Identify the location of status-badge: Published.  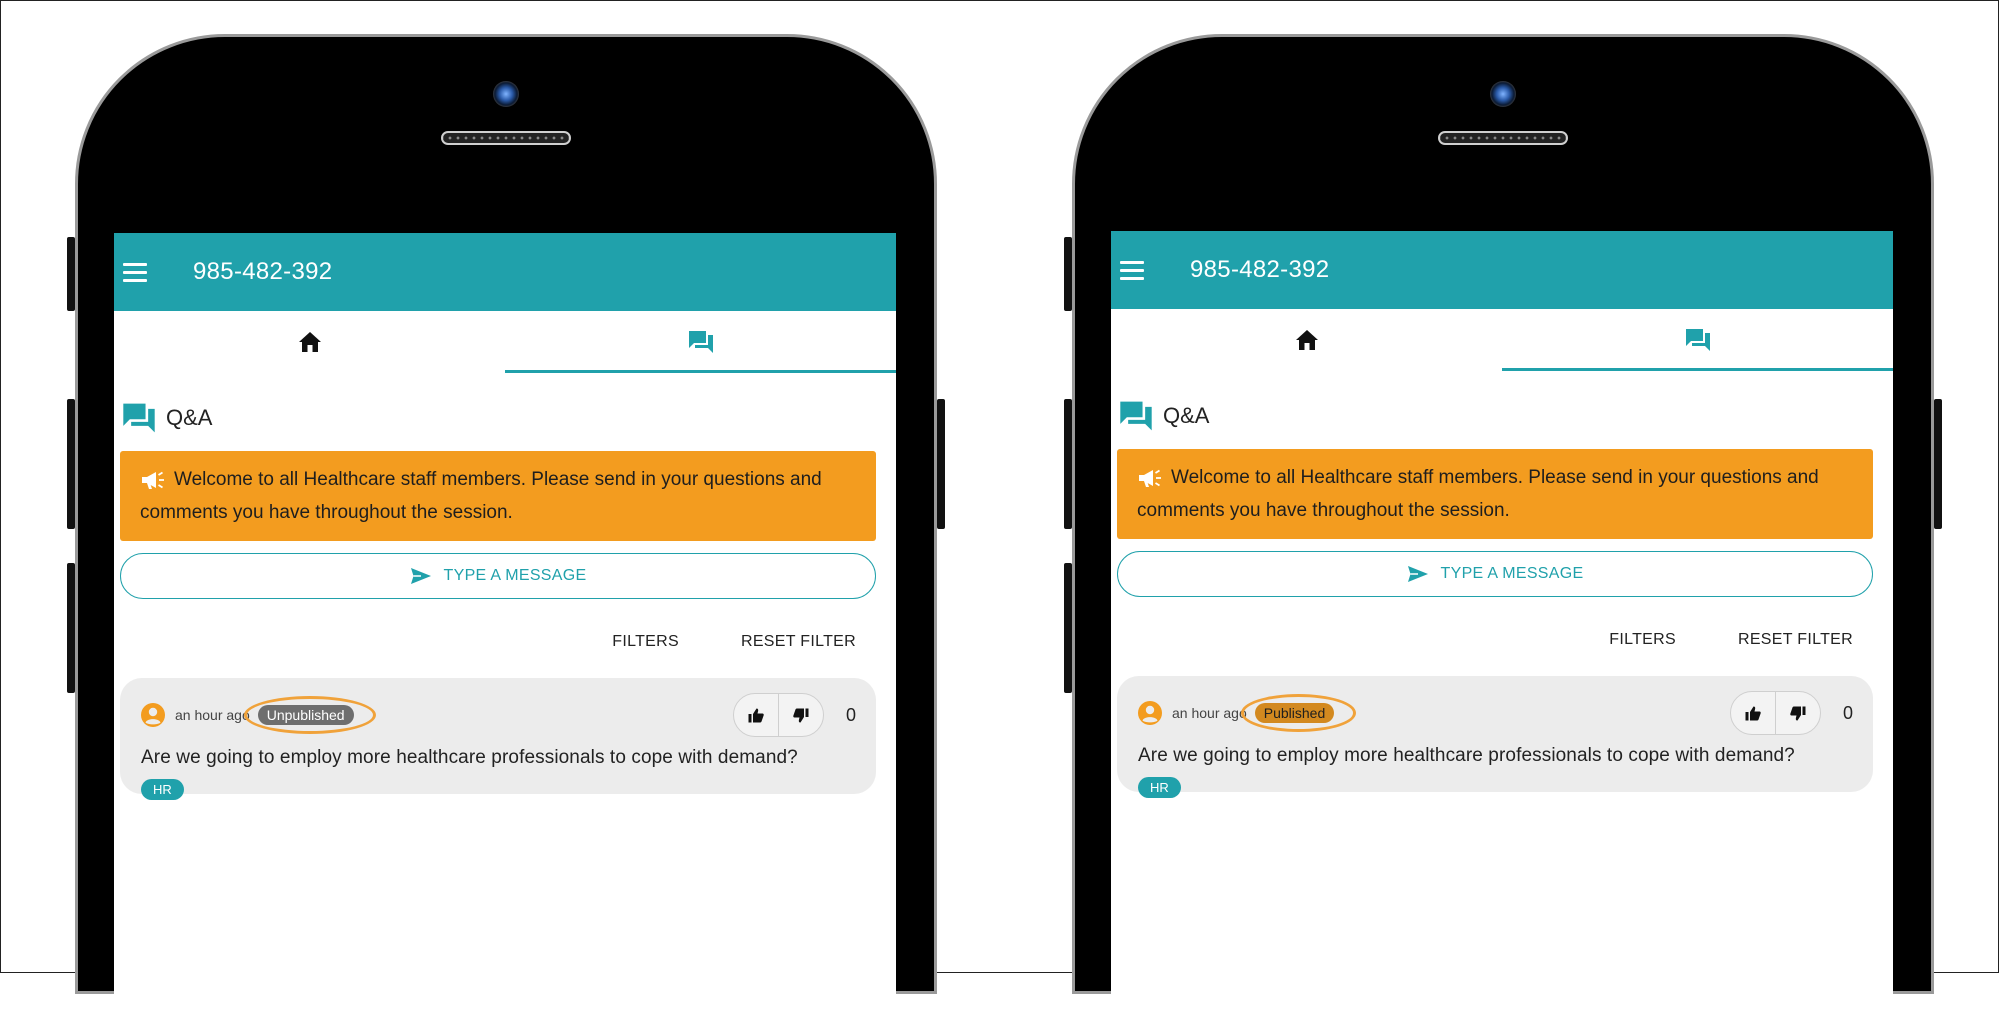
(1298, 713).